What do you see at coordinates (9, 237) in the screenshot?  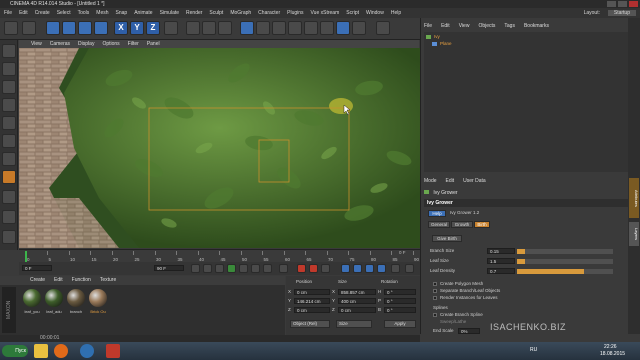 I see `solo-mode-icon` at bounding box center [9, 237].